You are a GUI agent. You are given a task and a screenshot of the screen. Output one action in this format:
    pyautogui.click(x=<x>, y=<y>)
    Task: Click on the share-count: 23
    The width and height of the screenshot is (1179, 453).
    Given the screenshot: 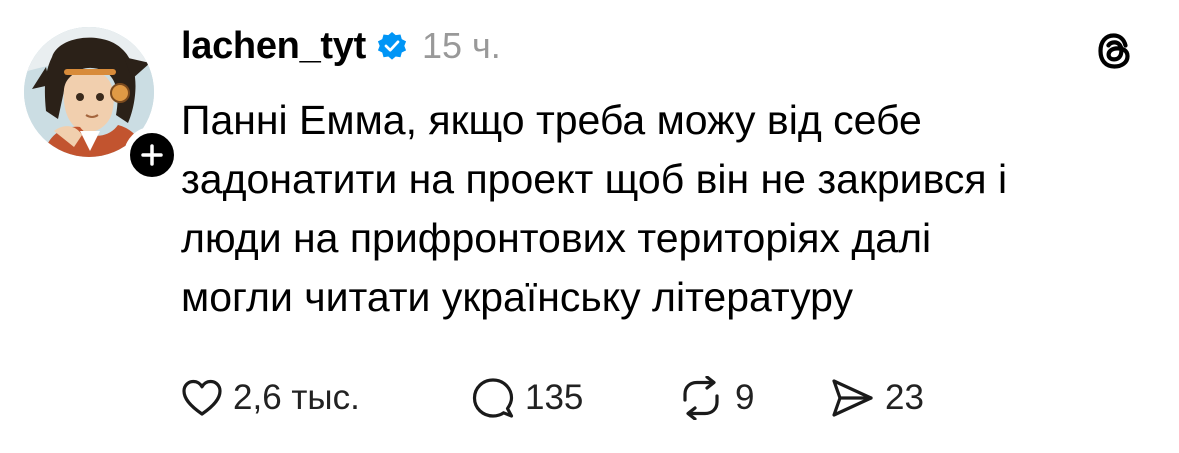 What is the action you would take?
    pyautogui.click(x=904, y=397)
    